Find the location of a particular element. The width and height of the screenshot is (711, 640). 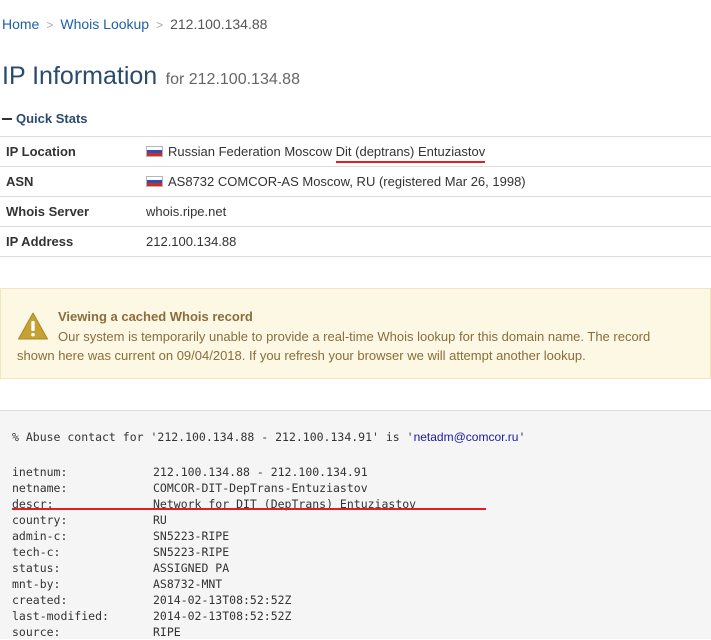

stats-row-ip-address: IP Address 212.100.134.88 is located at coordinates (355, 241).